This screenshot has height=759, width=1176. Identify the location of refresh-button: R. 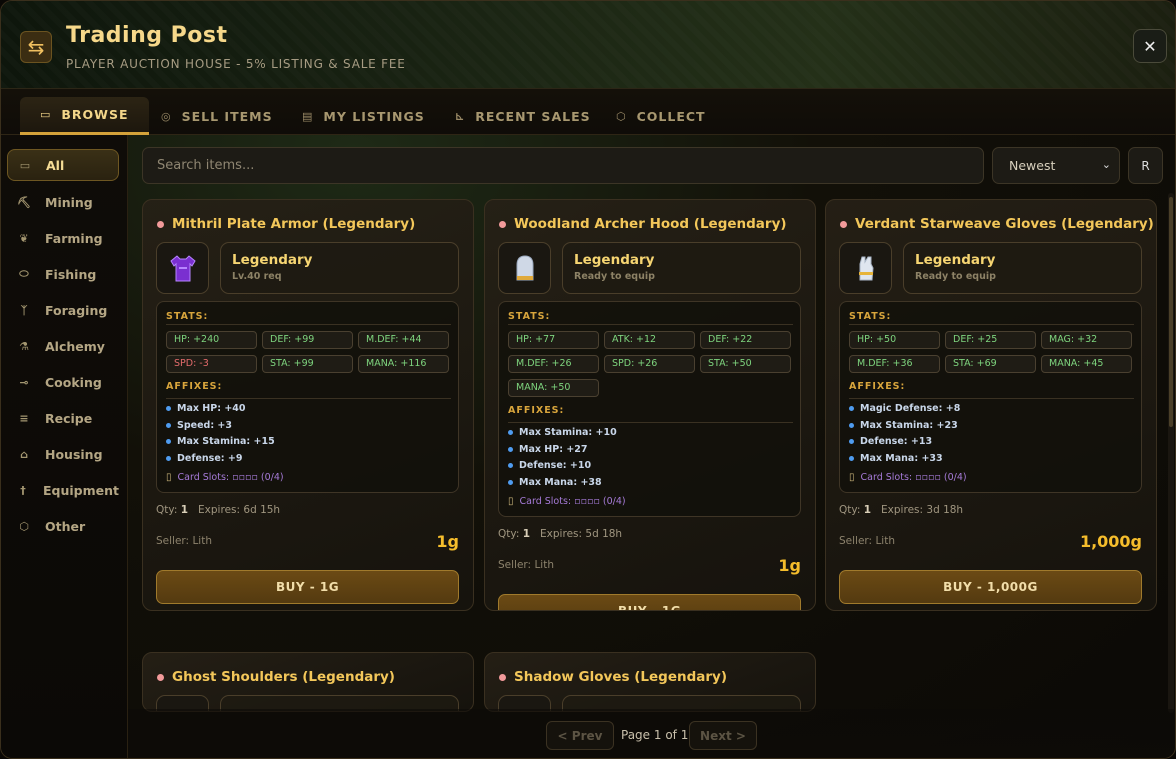
(1145, 165).